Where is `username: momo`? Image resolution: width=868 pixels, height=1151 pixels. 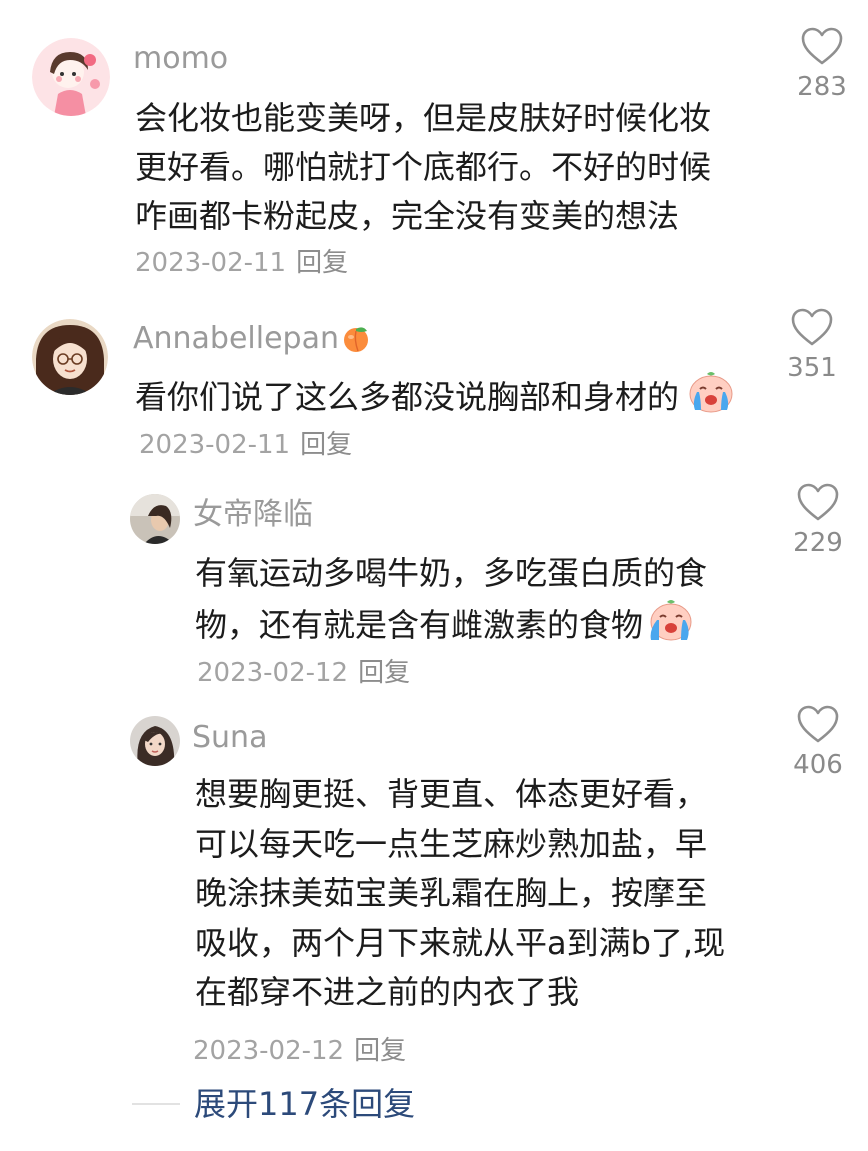 username: momo is located at coordinates (180, 59).